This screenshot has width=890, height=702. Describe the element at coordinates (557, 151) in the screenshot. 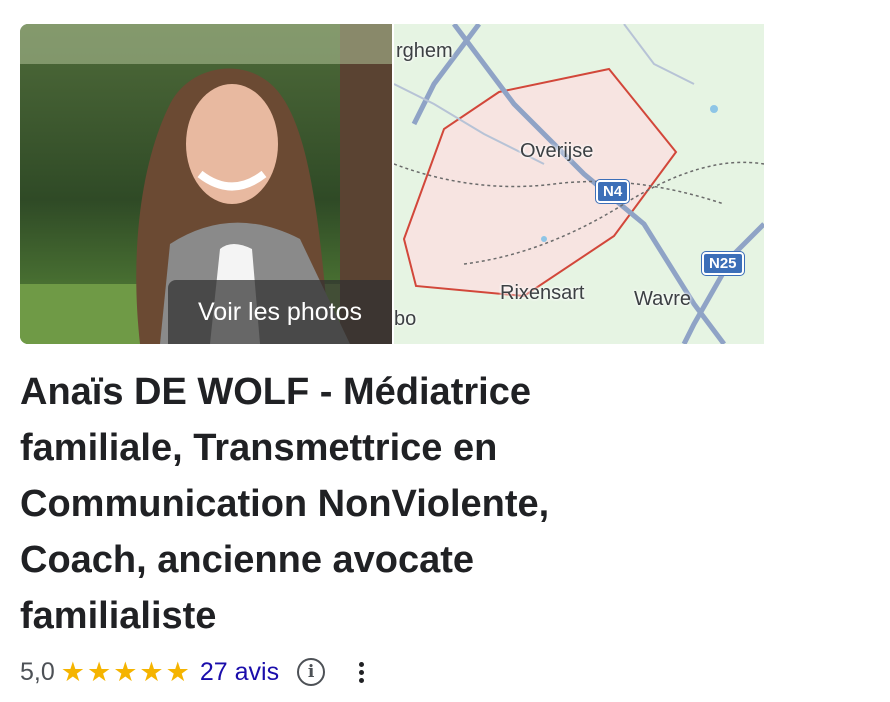

I see `map-label-overijse: Overijse` at that location.